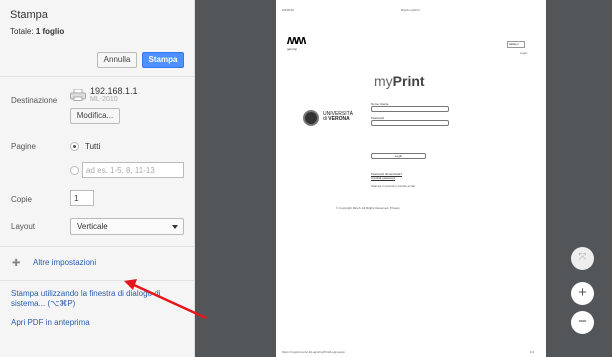 This screenshot has height=357, width=612. I want to click on annotation-arrow-icon, so click(165, 299).